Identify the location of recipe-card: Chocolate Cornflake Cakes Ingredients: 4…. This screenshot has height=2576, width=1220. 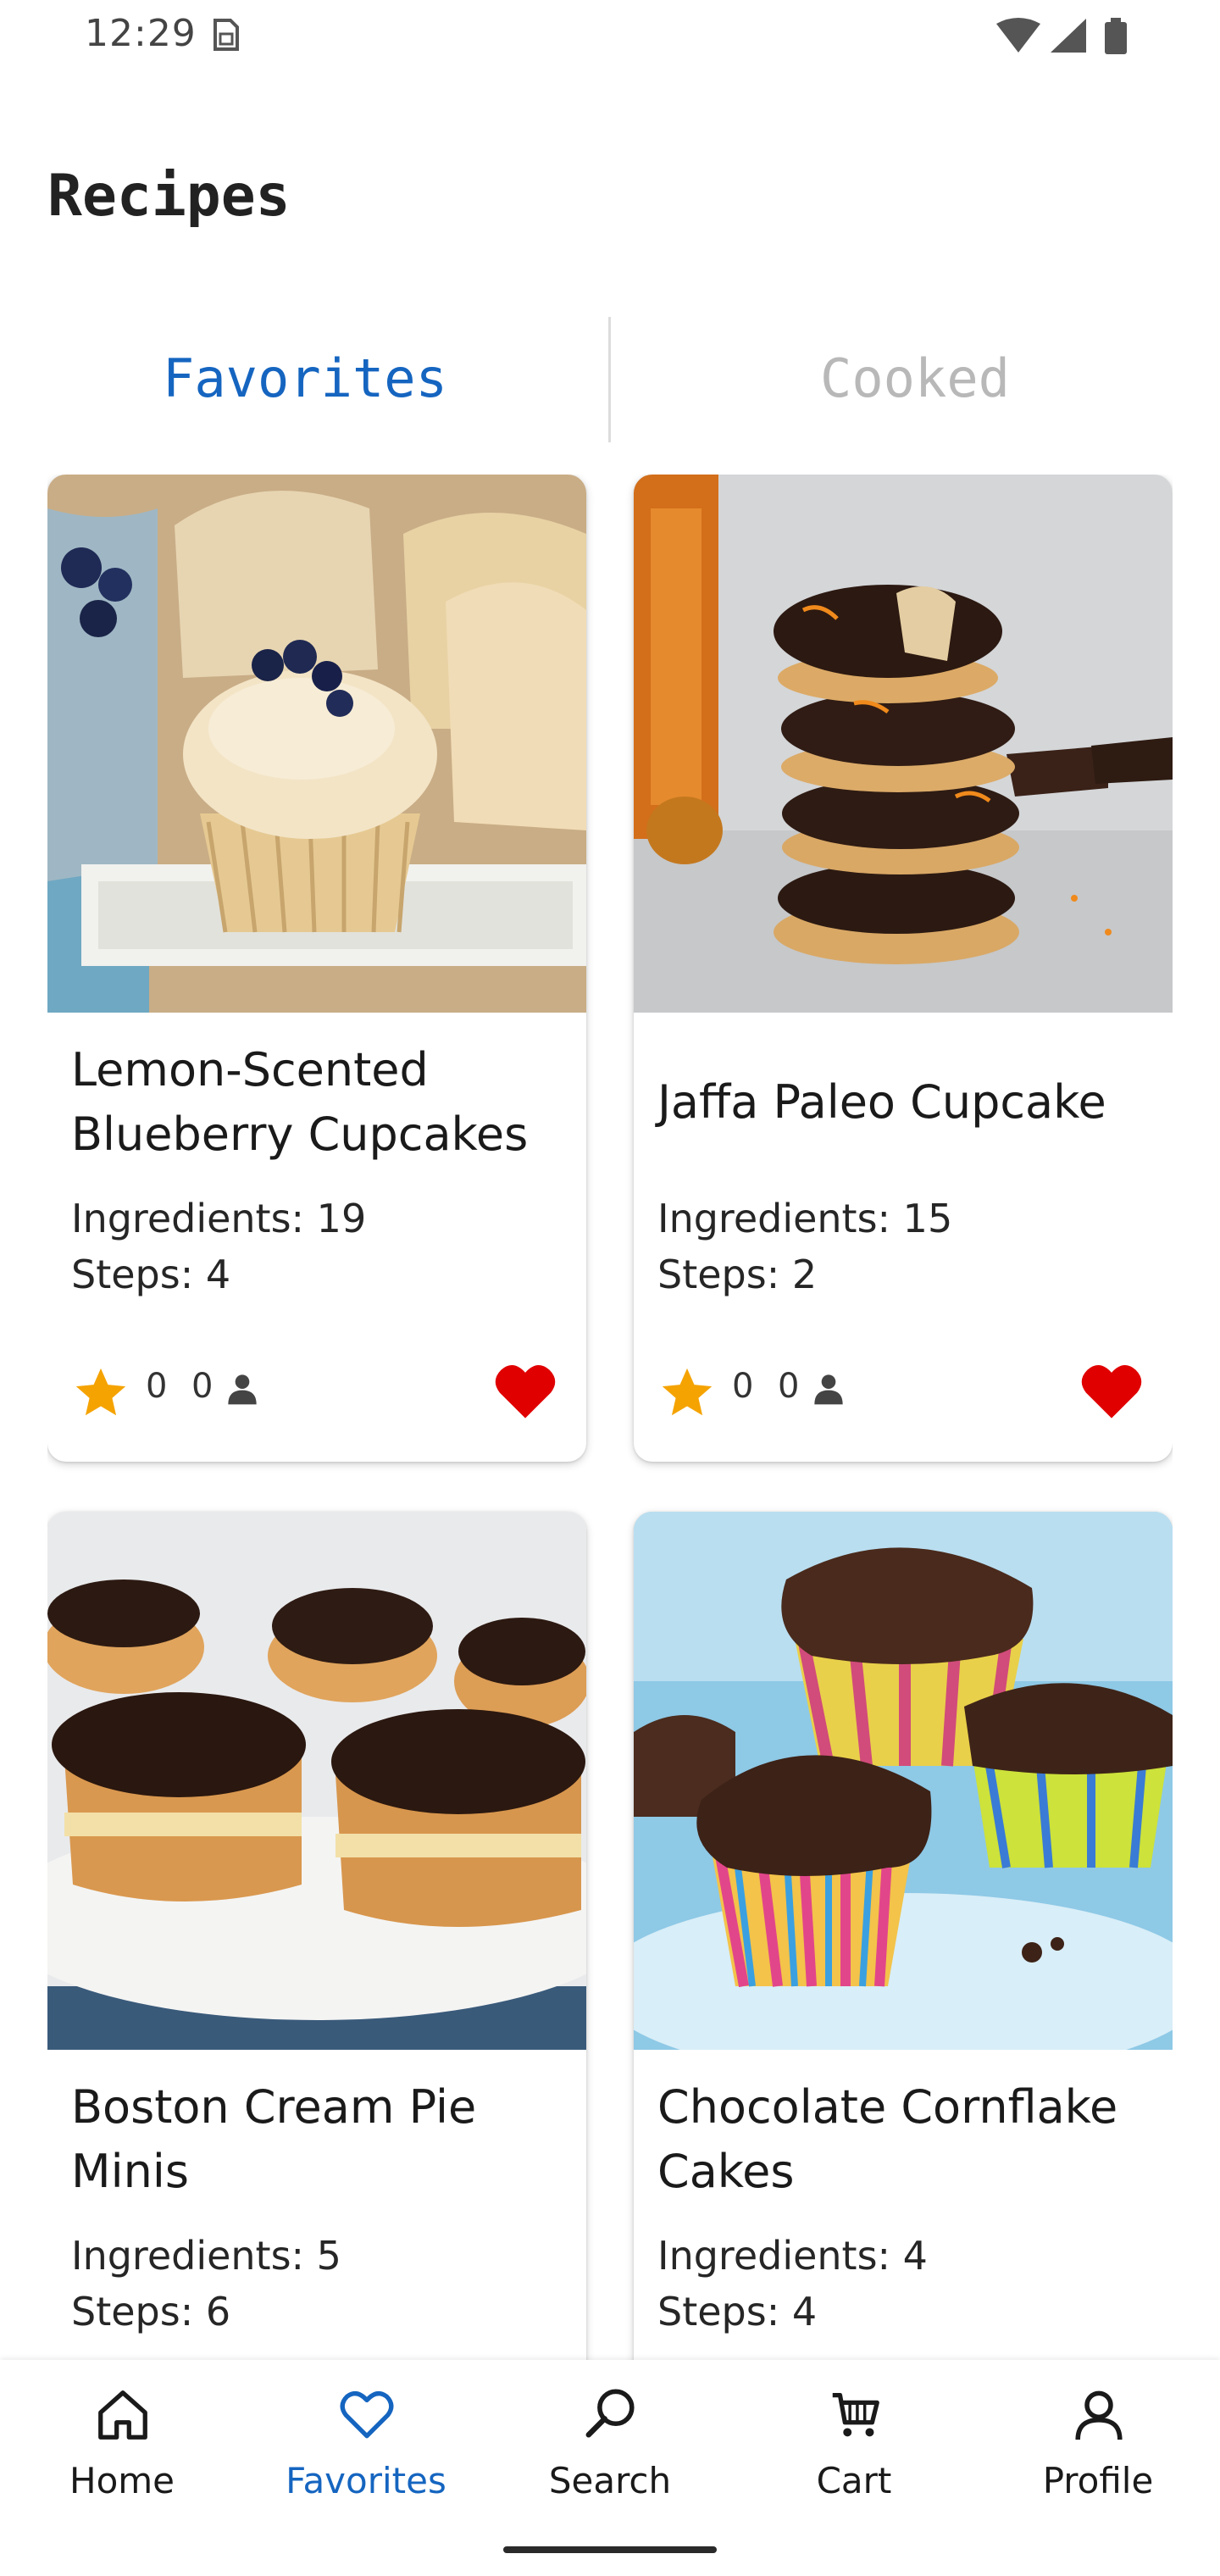
(903, 1936).